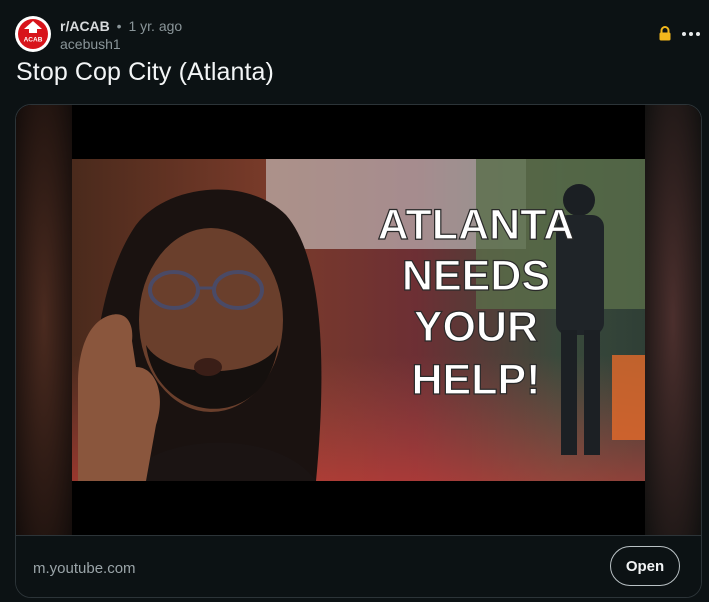  What do you see at coordinates (357, 34) in the screenshot?
I see `post-header: ACAB r/ACAB • 1 yr. ago acebush1` at bounding box center [357, 34].